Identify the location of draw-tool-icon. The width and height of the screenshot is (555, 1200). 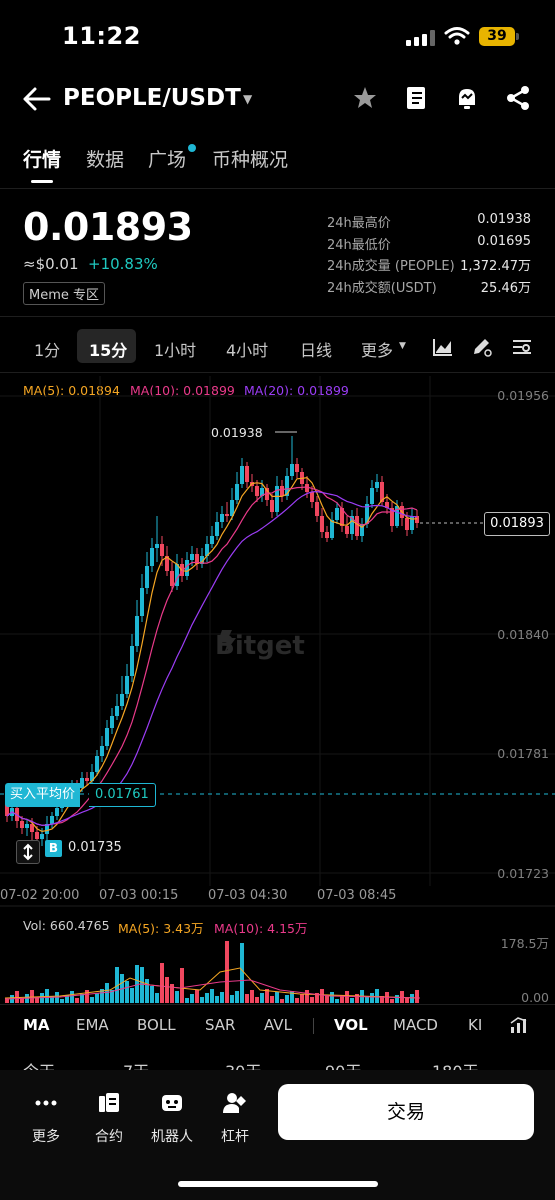
(482, 347).